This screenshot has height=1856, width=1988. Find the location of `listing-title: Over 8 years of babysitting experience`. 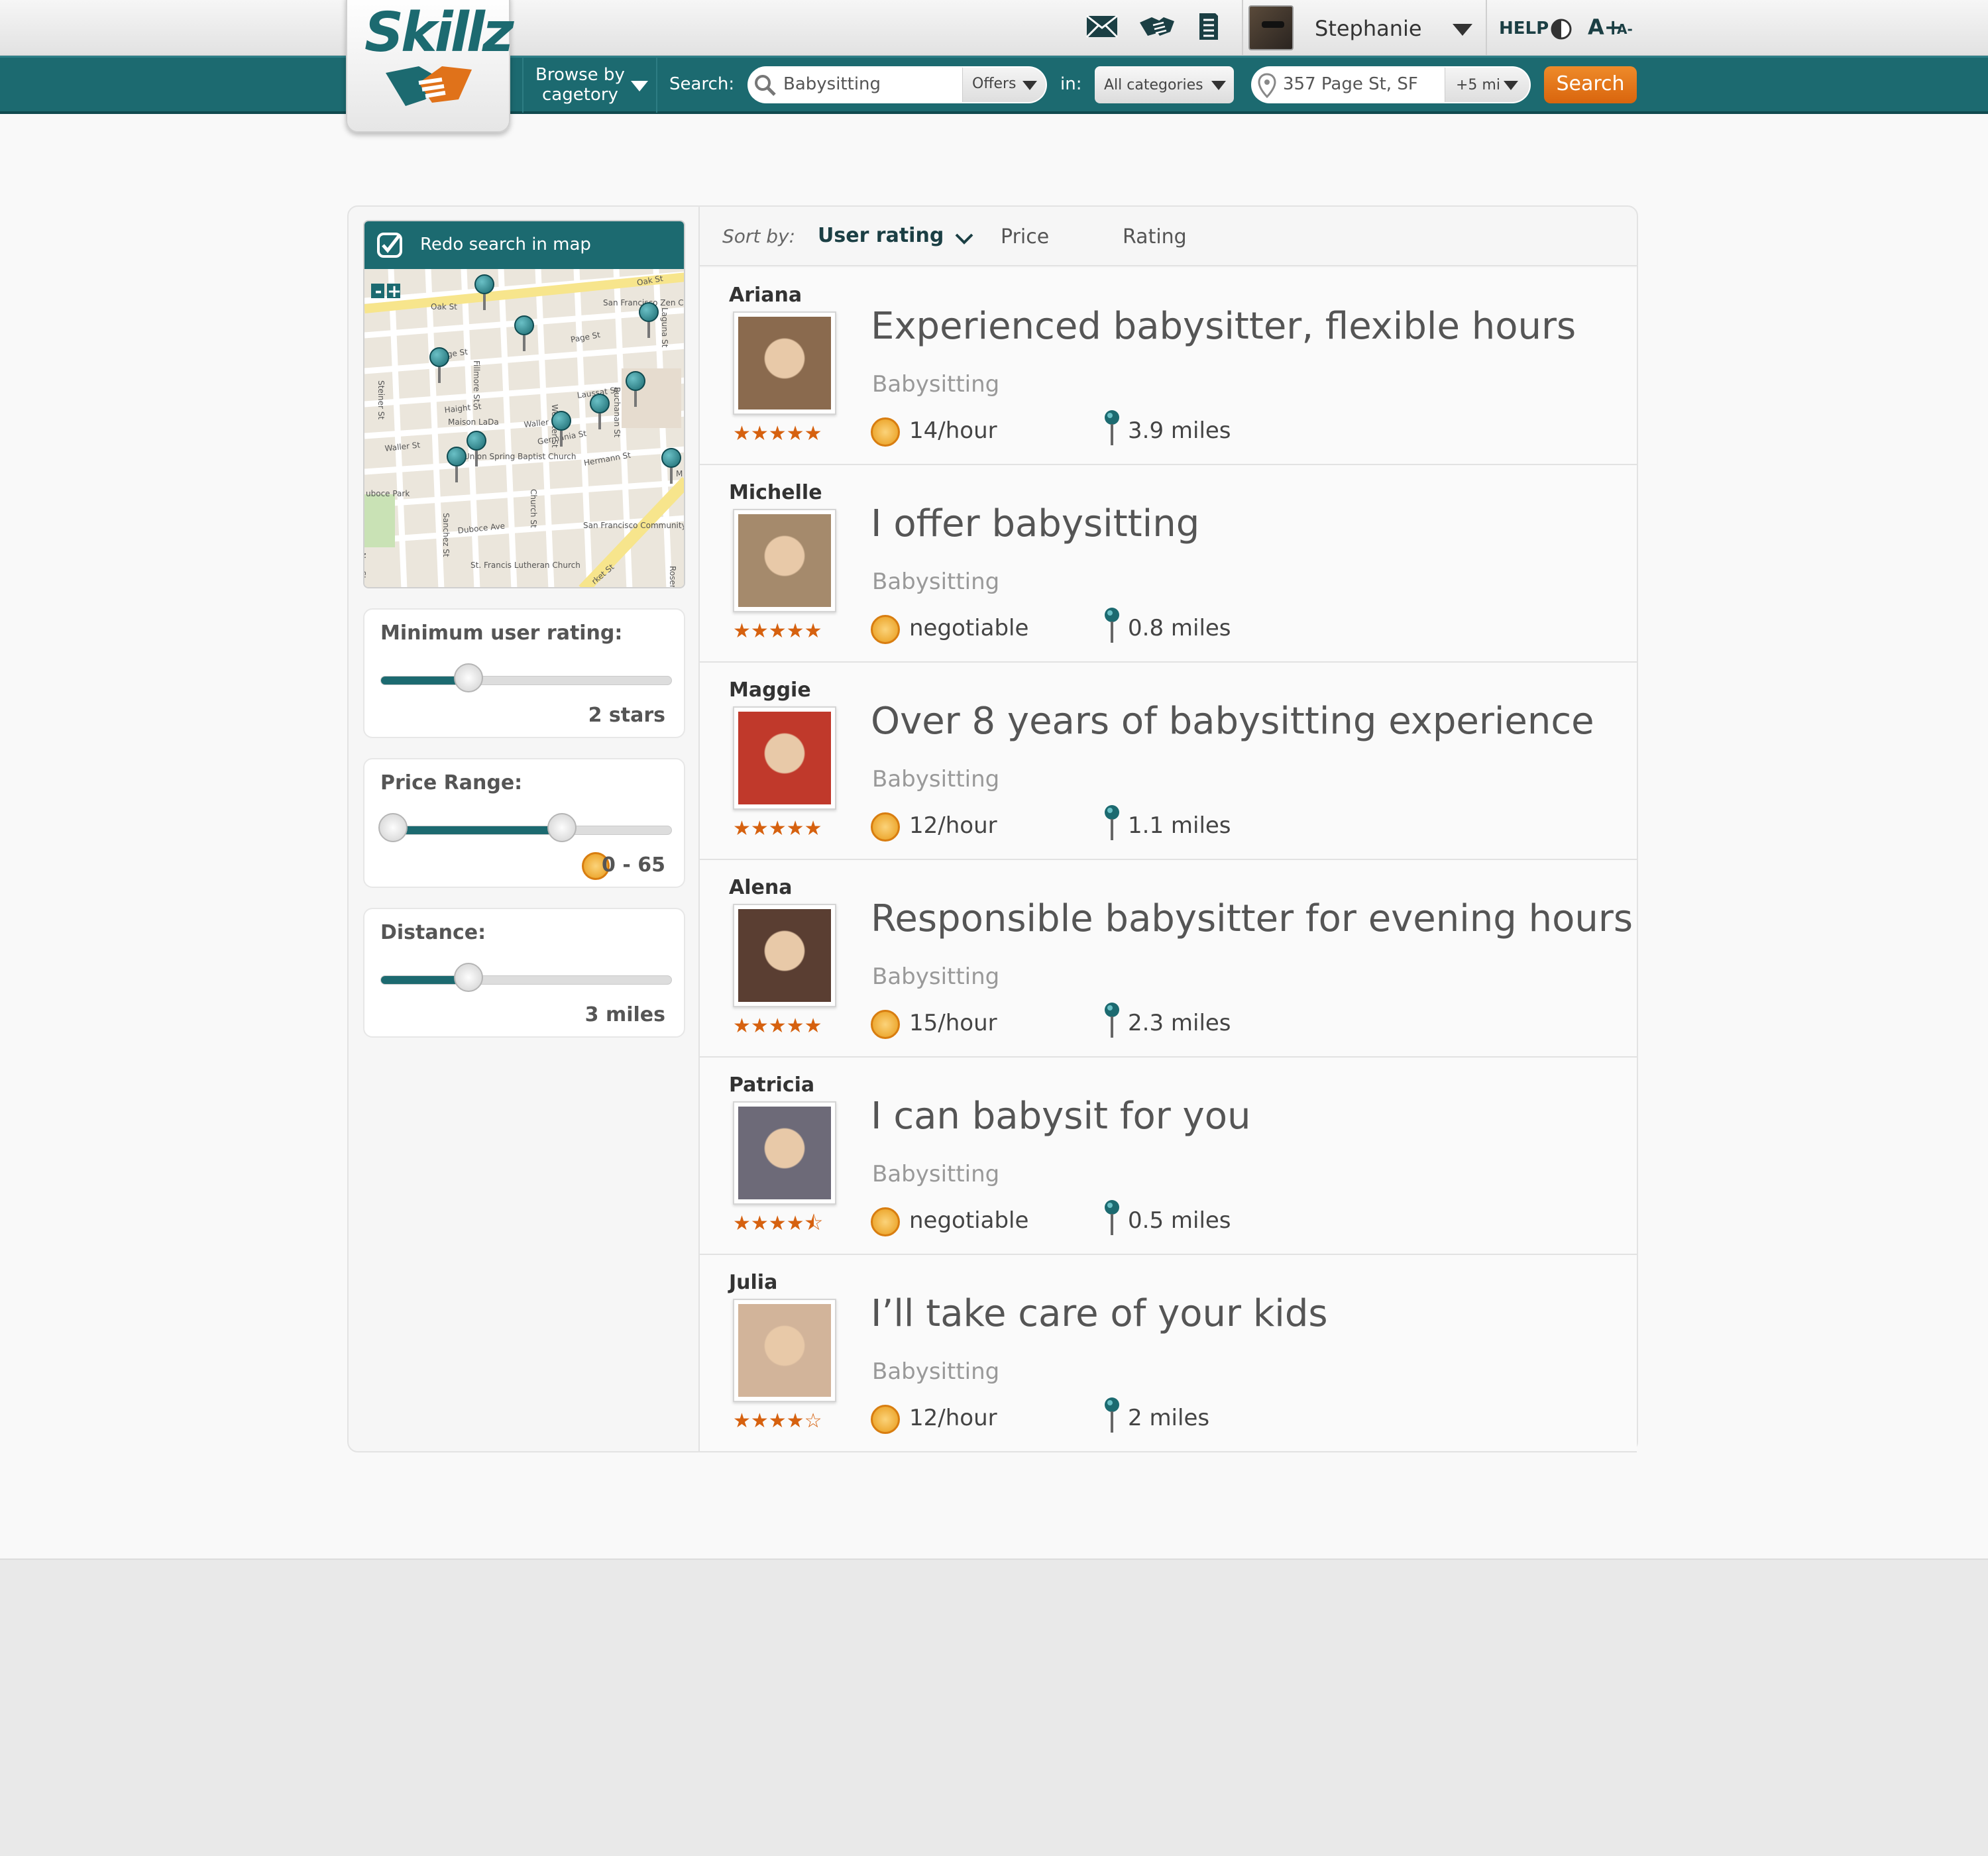

listing-title: Over 8 years of babysitting experience is located at coordinates (1232, 721).